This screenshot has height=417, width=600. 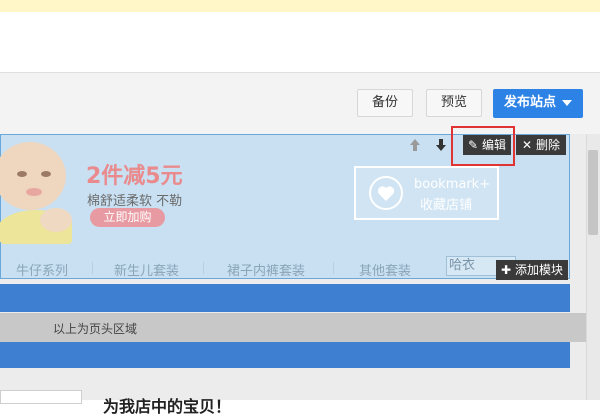 I want to click on add-module-button: ✚ 添加模块, so click(x=532, y=270).